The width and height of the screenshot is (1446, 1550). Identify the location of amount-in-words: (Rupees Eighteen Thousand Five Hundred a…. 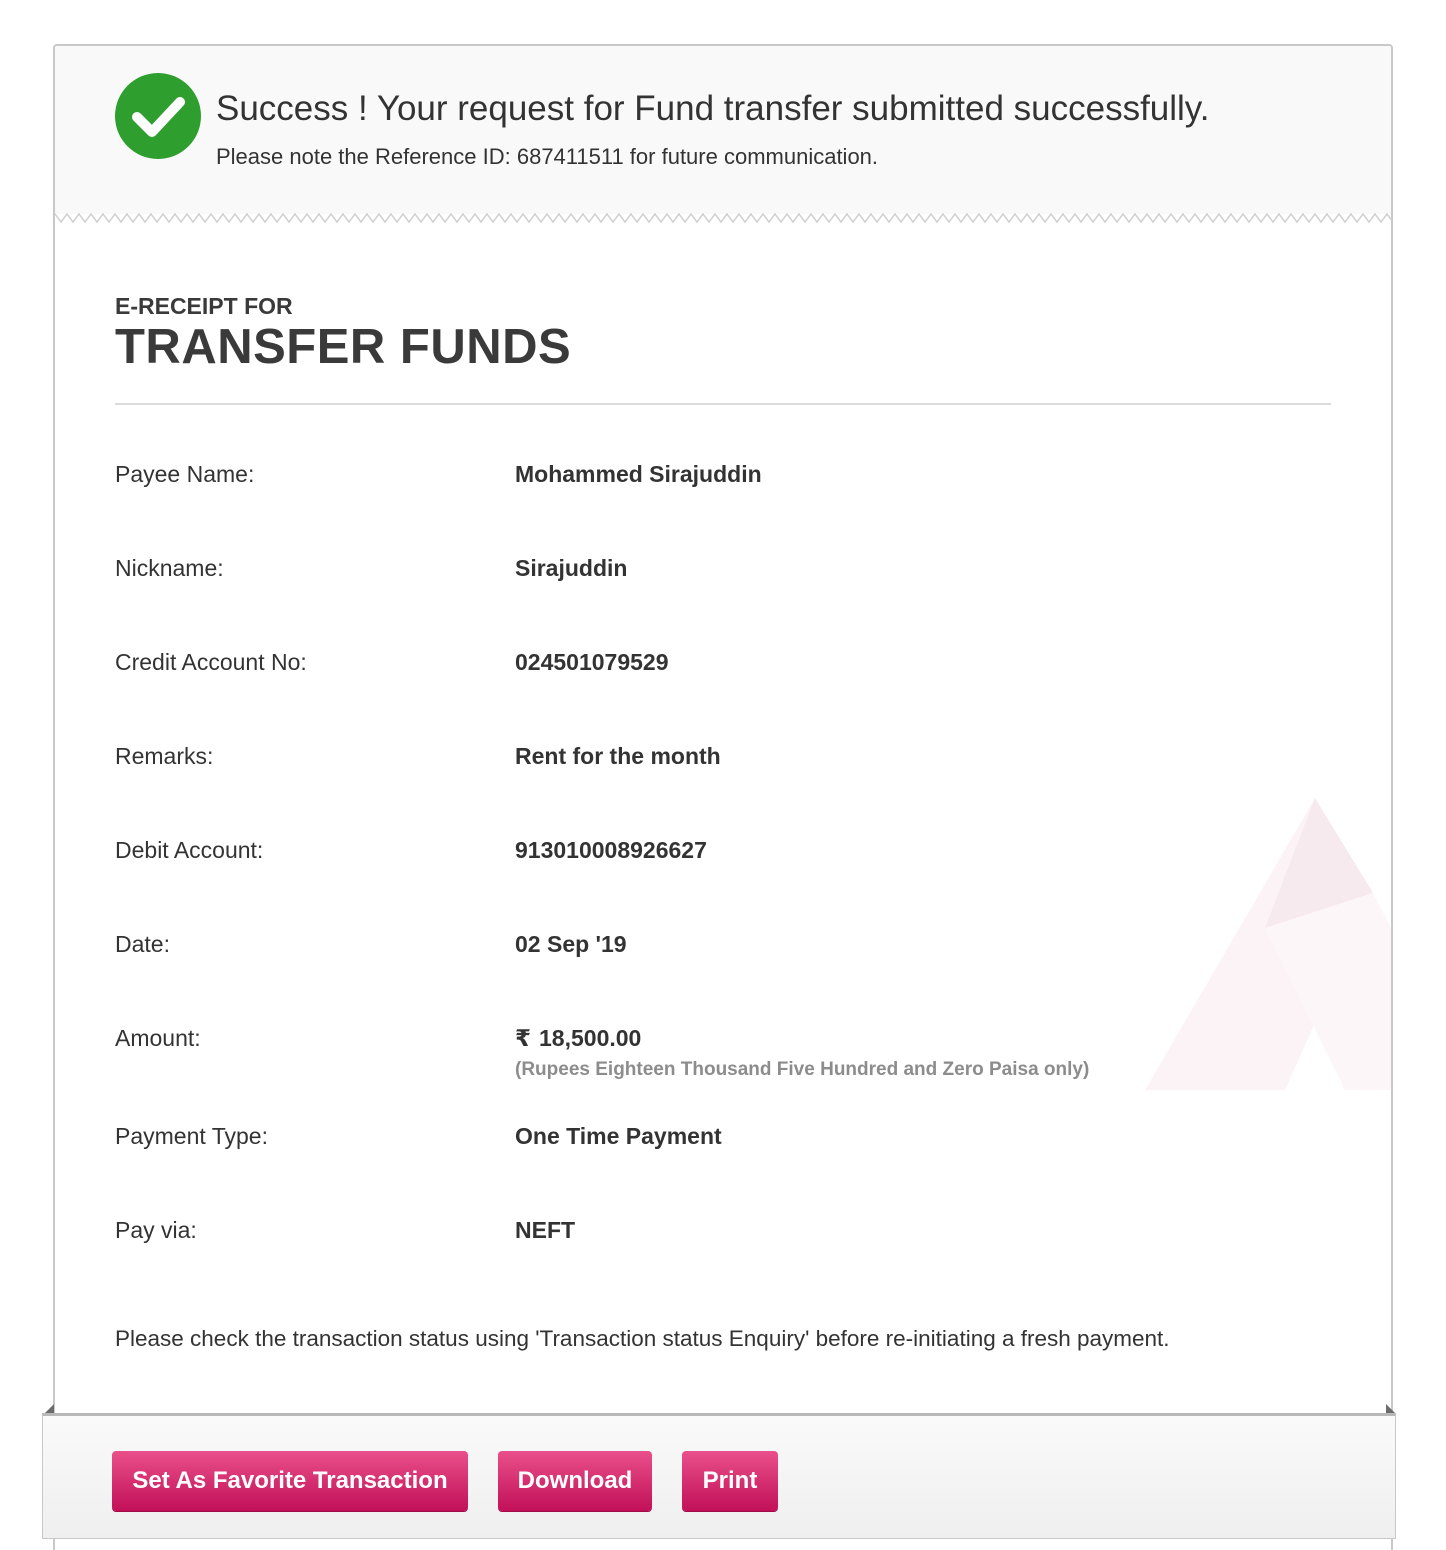
(802, 1069).